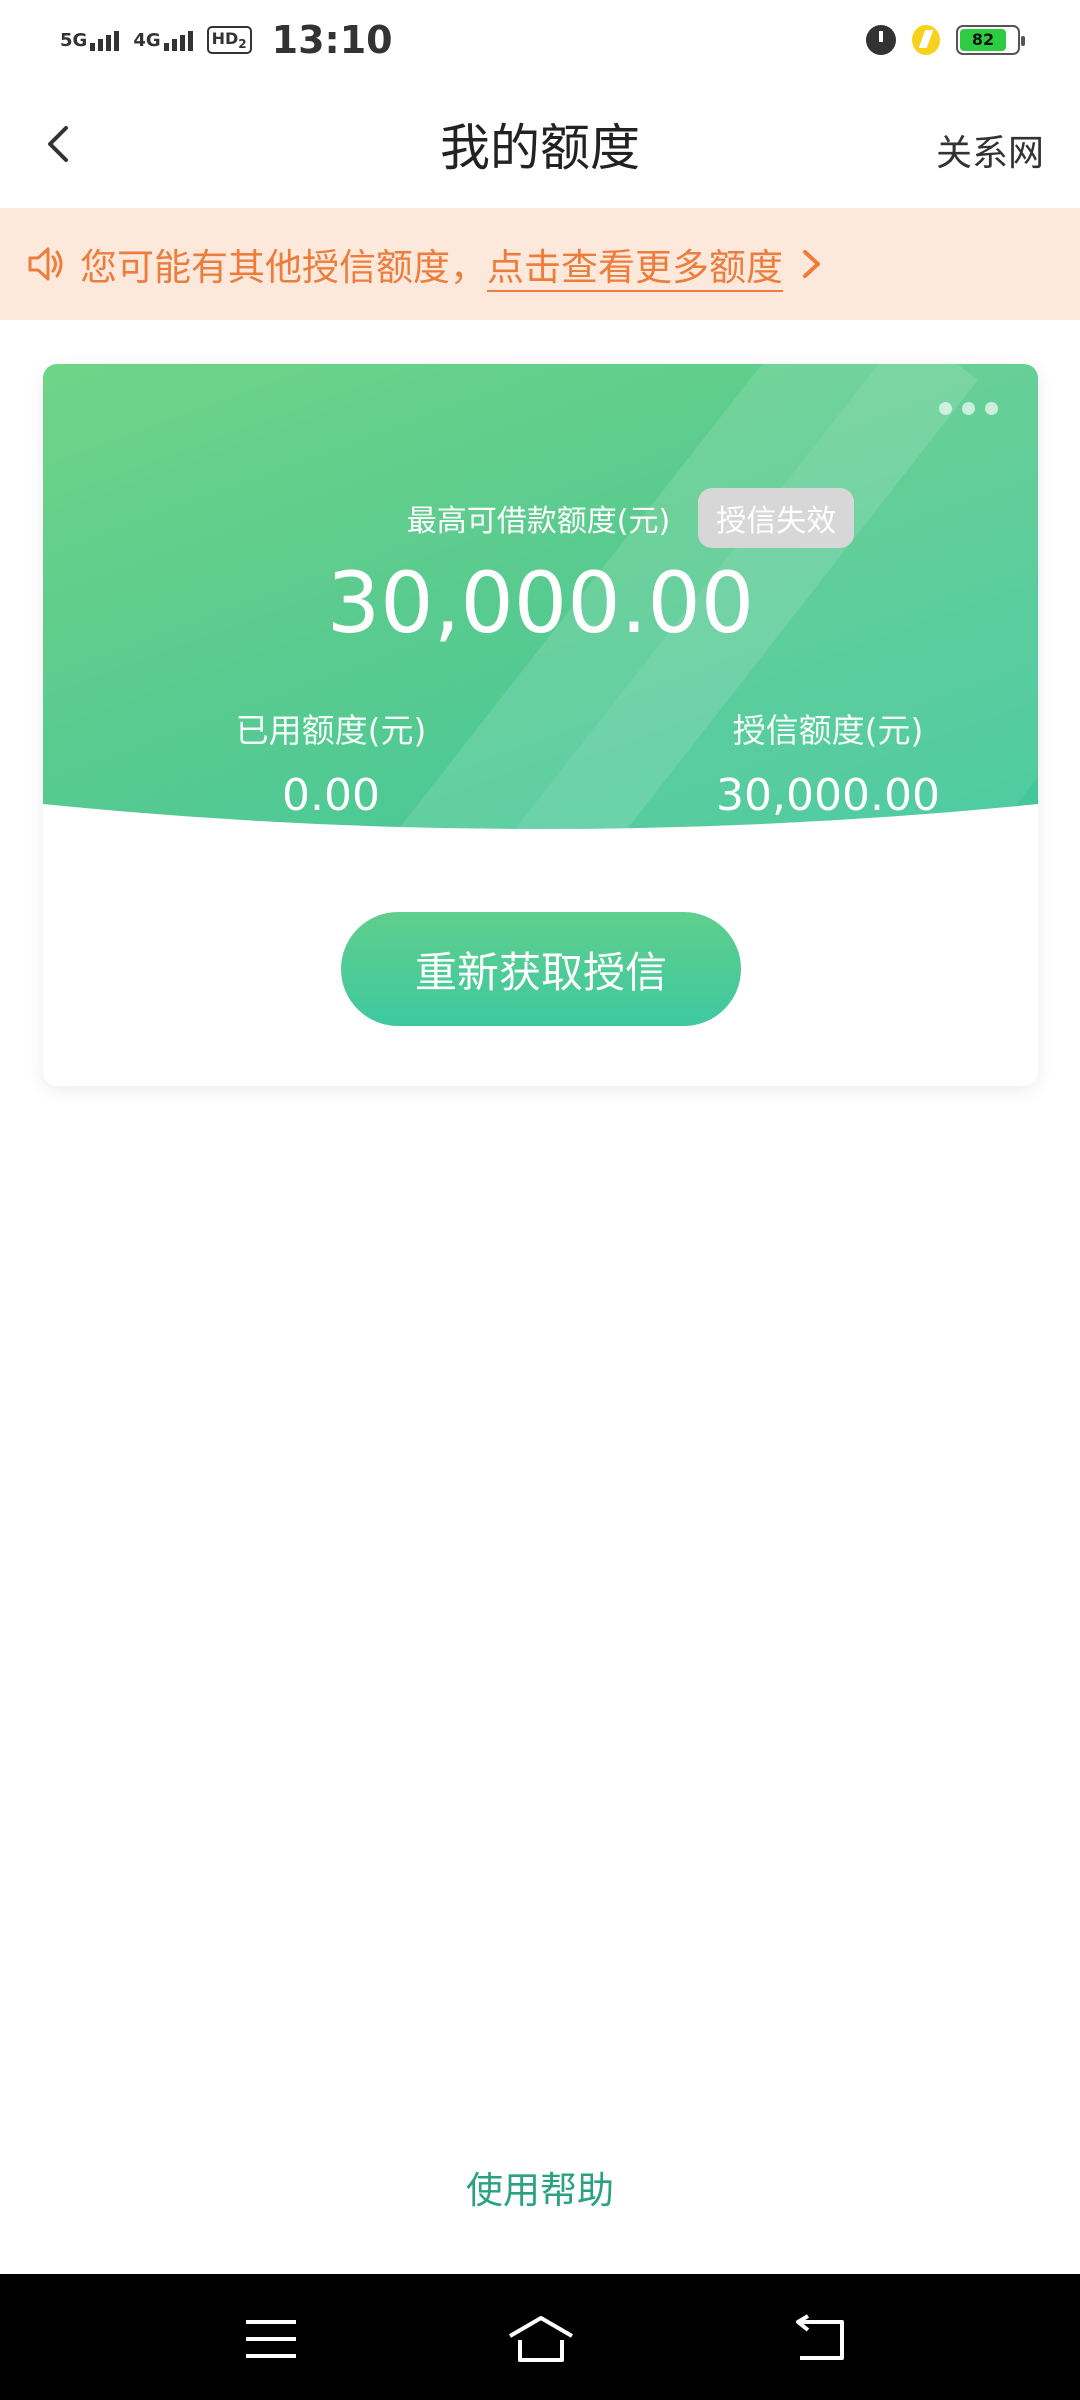 The image size is (1080, 2400). I want to click on clock: 13:10, so click(332, 40).